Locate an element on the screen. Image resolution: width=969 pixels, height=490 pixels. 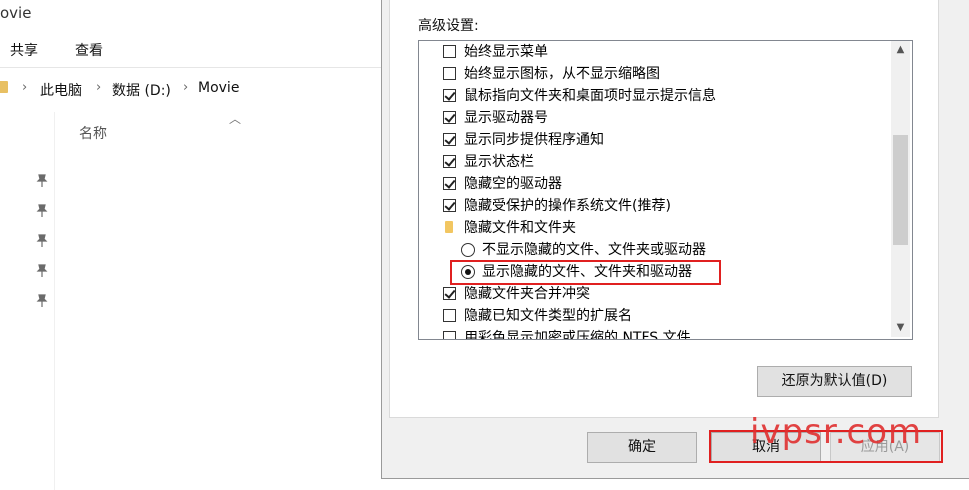
breadcrumb-this-pc: 此电脑 is located at coordinates (61, 90).